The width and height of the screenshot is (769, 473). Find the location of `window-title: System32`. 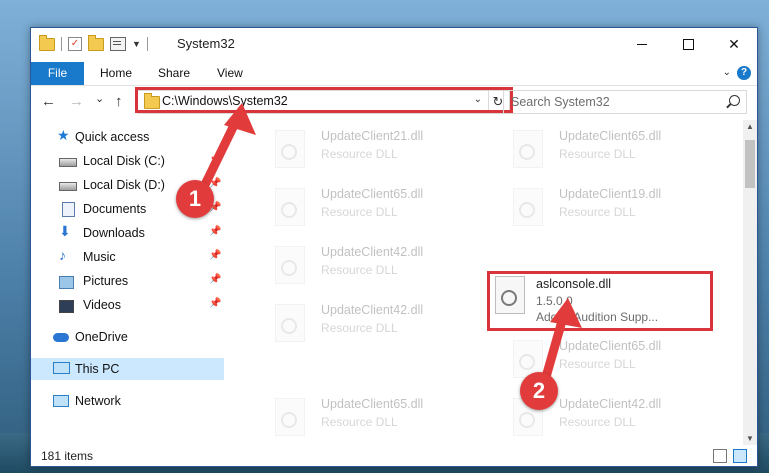

window-title: System32 is located at coordinates (206, 43).